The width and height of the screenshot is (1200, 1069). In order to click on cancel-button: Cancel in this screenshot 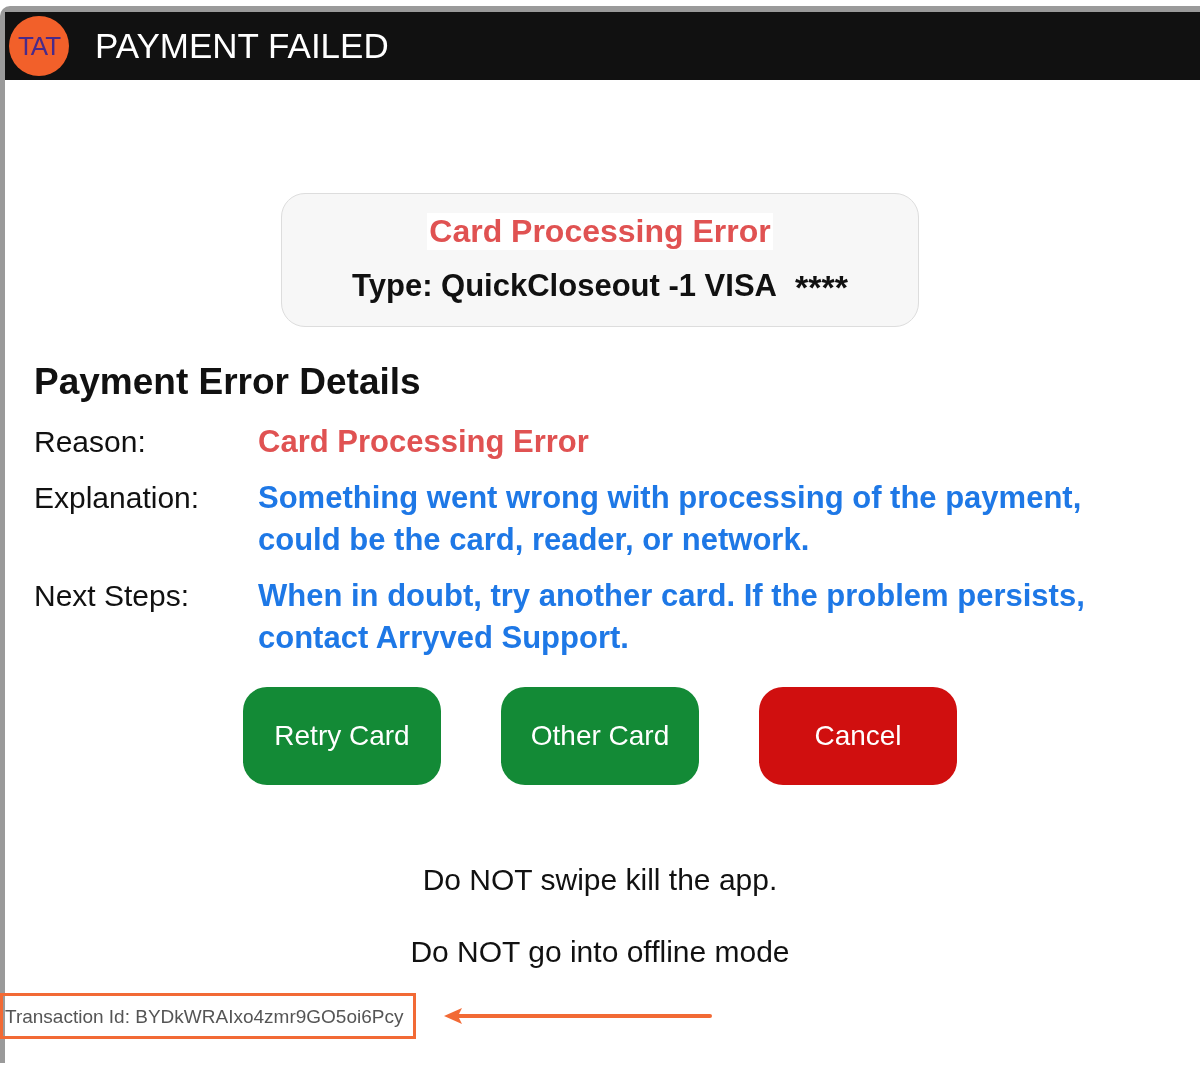, I will do `click(858, 736)`.